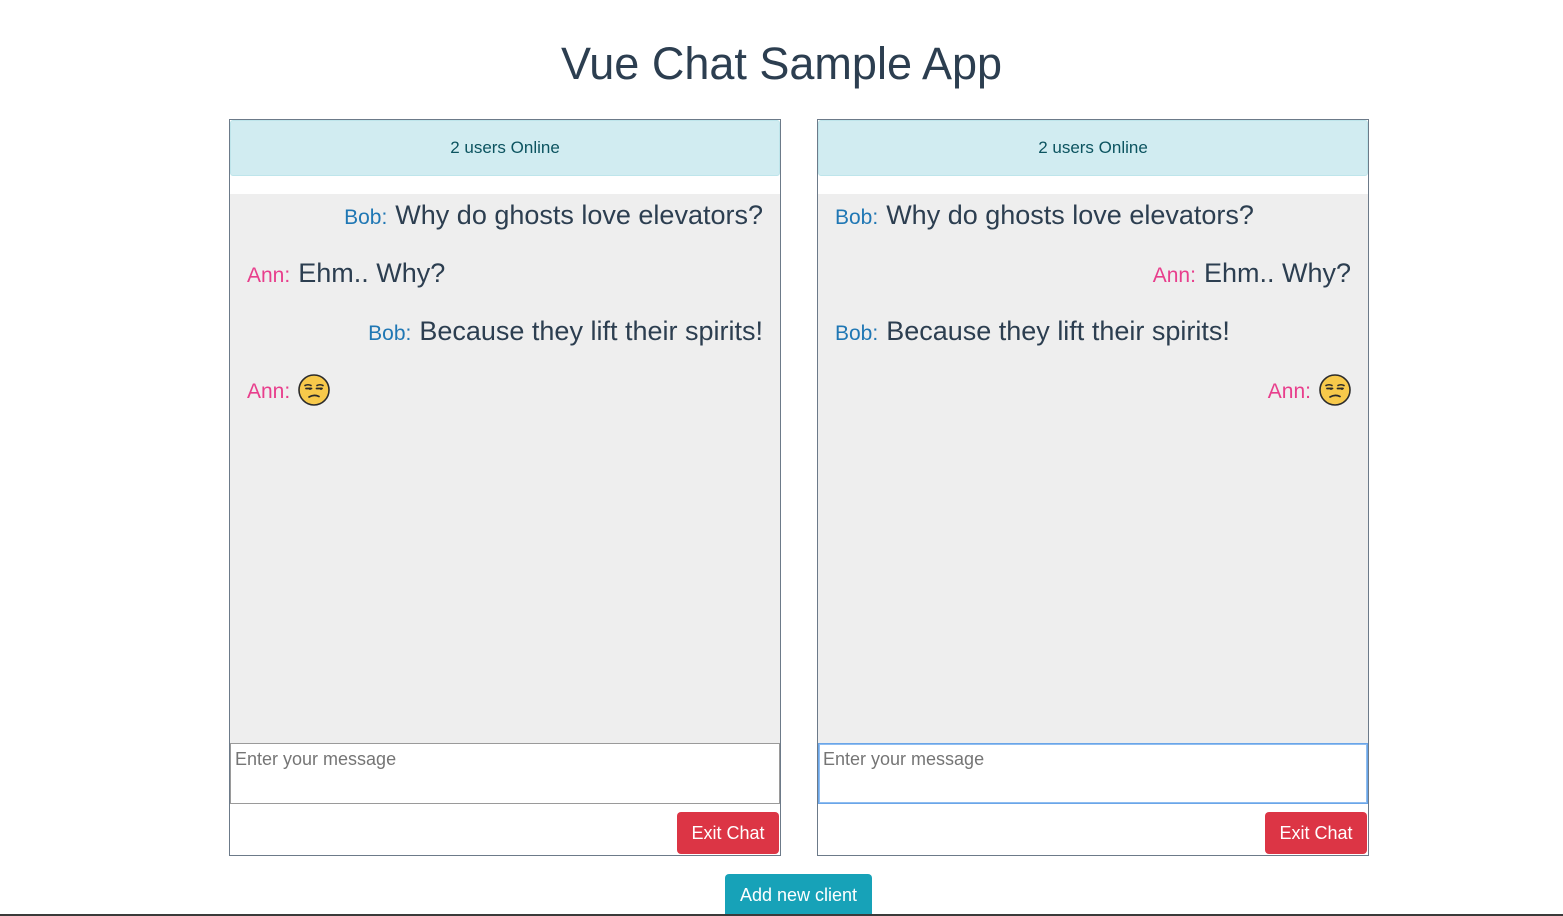 This screenshot has width=1563, height=916. I want to click on page-title: Vue Chat Sample App, so click(781, 63).